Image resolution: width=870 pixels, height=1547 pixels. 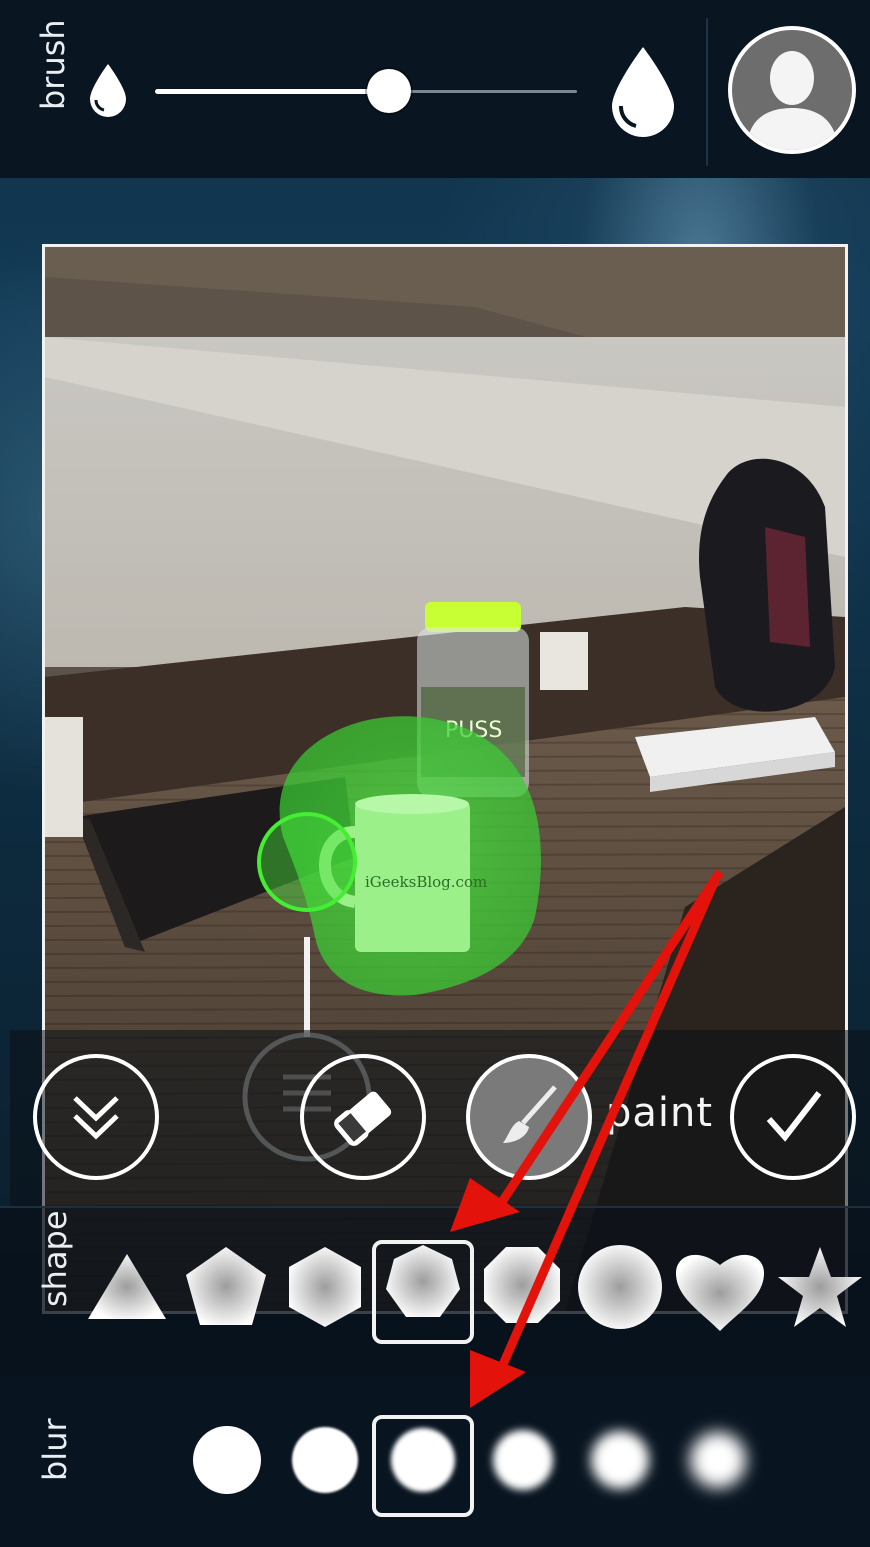 What do you see at coordinates (272, 91) in the screenshot?
I see `brush-slider-fill` at bounding box center [272, 91].